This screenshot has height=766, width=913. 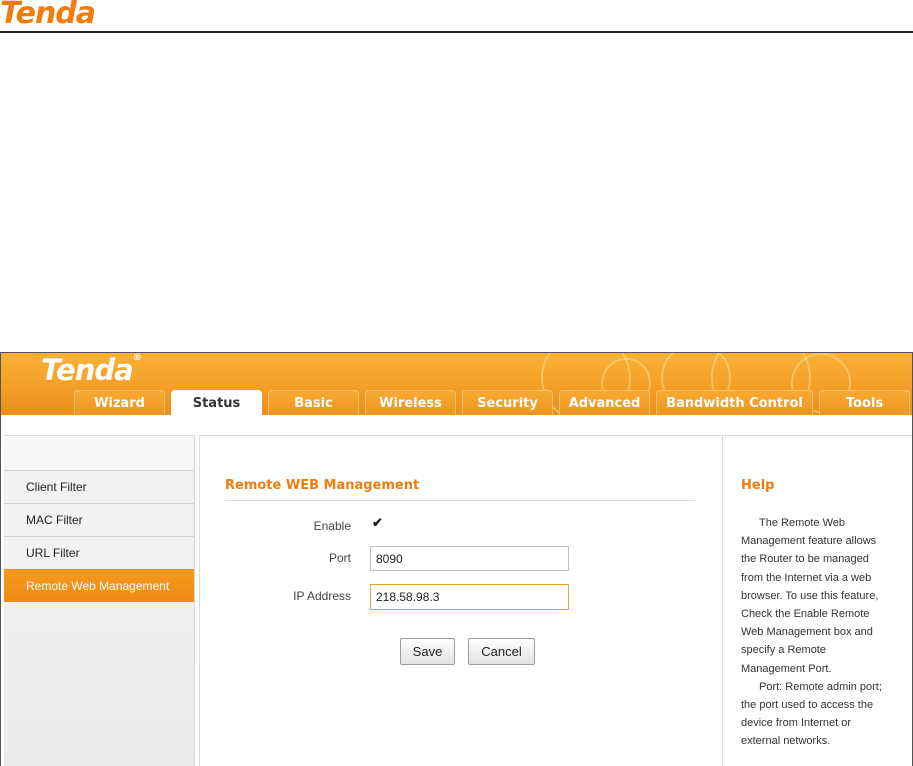 I want to click on tab-basic: Basic, so click(x=313, y=402).